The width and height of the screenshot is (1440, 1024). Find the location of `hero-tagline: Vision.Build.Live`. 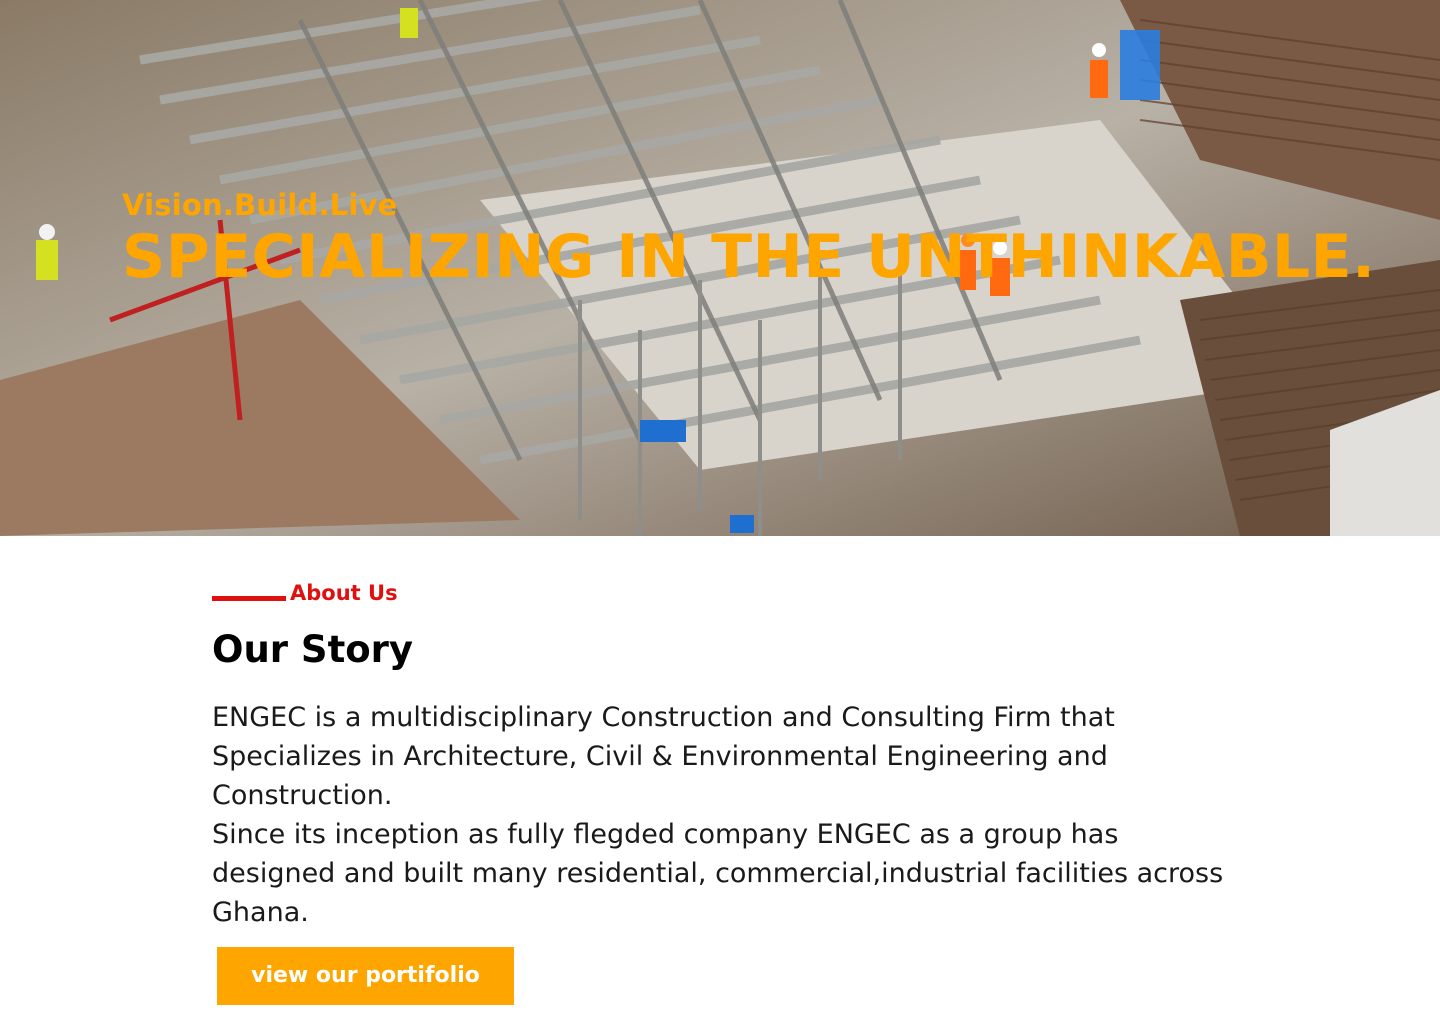

hero-tagline: Vision.Build.Live is located at coordinates (260, 205).